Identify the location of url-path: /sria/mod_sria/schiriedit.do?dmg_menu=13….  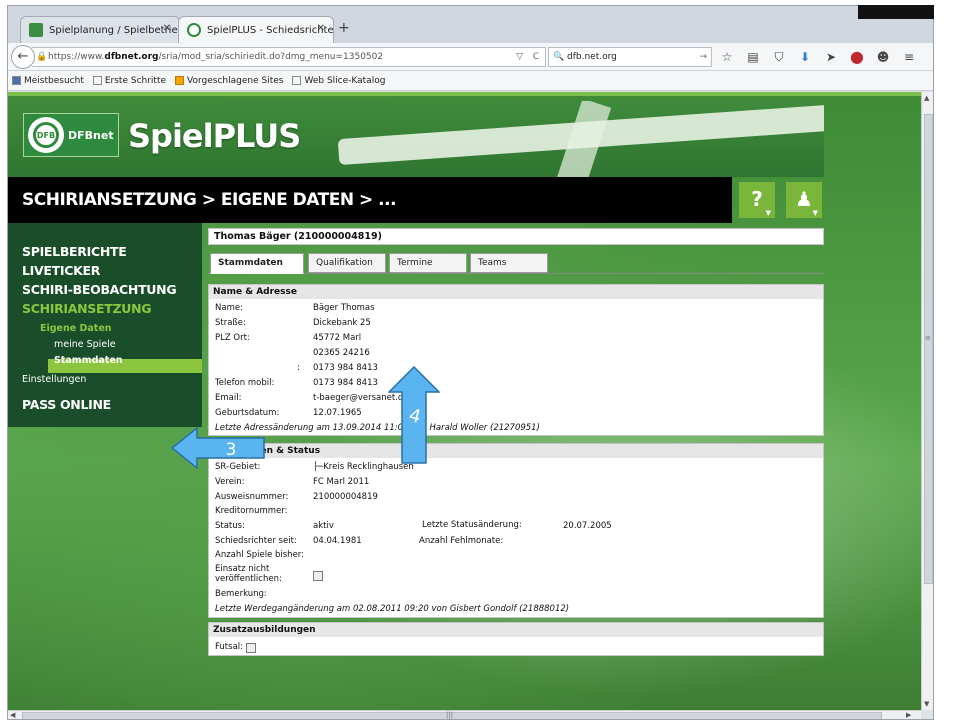
(271, 57).